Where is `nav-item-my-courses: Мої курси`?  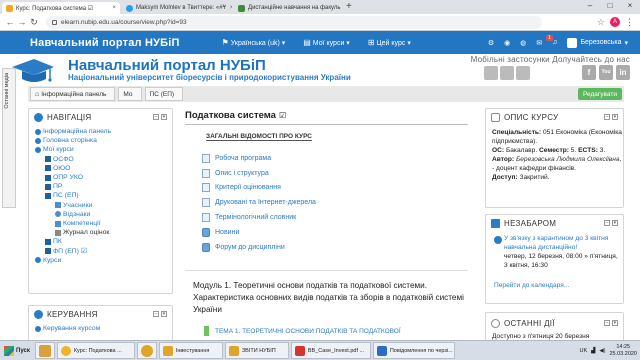 nav-item-my-courses: Мої курси is located at coordinates (73, 149).